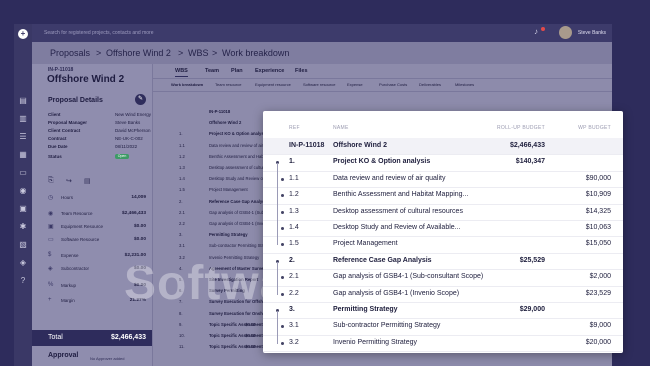 The image size is (650, 366). I want to click on row-wp-budget: $2,000, so click(600, 277).